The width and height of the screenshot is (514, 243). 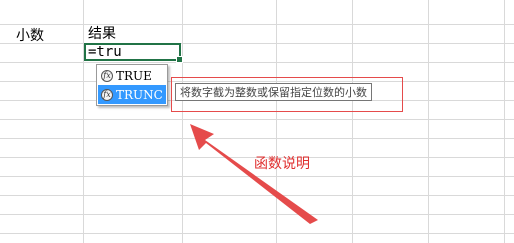 I want to click on annotation-arrow, so click(x=254, y=174).